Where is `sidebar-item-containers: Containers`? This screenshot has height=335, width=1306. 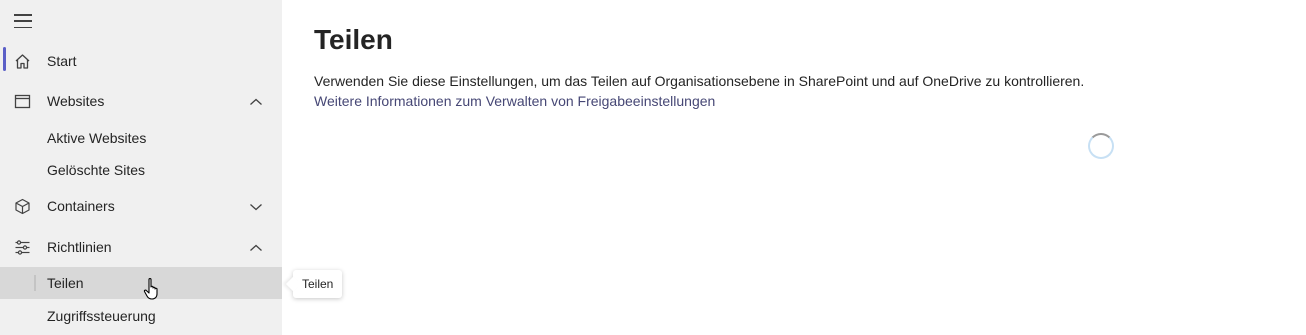 sidebar-item-containers: Containers is located at coordinates (141, 206).